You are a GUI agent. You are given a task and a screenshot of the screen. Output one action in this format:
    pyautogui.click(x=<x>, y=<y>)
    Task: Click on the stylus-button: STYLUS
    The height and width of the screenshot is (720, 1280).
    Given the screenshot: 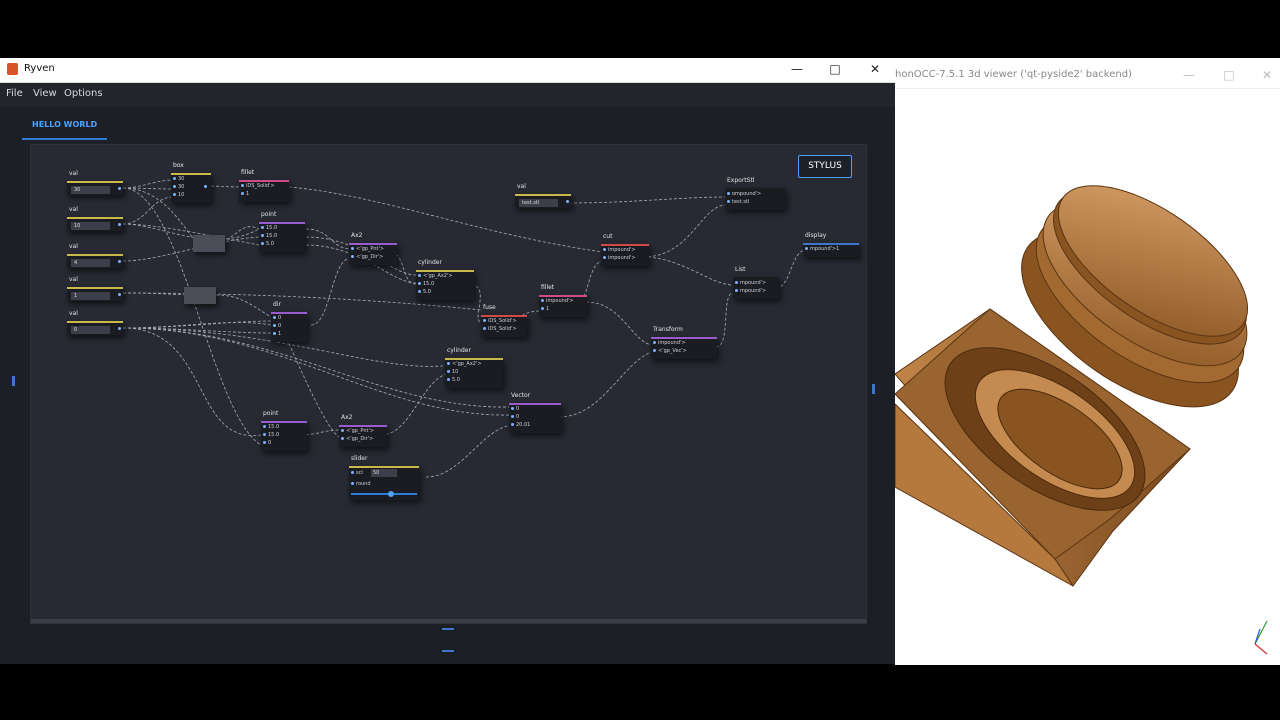 What is the action you would take?
    pyautogui.click(x=825, y=166)
    